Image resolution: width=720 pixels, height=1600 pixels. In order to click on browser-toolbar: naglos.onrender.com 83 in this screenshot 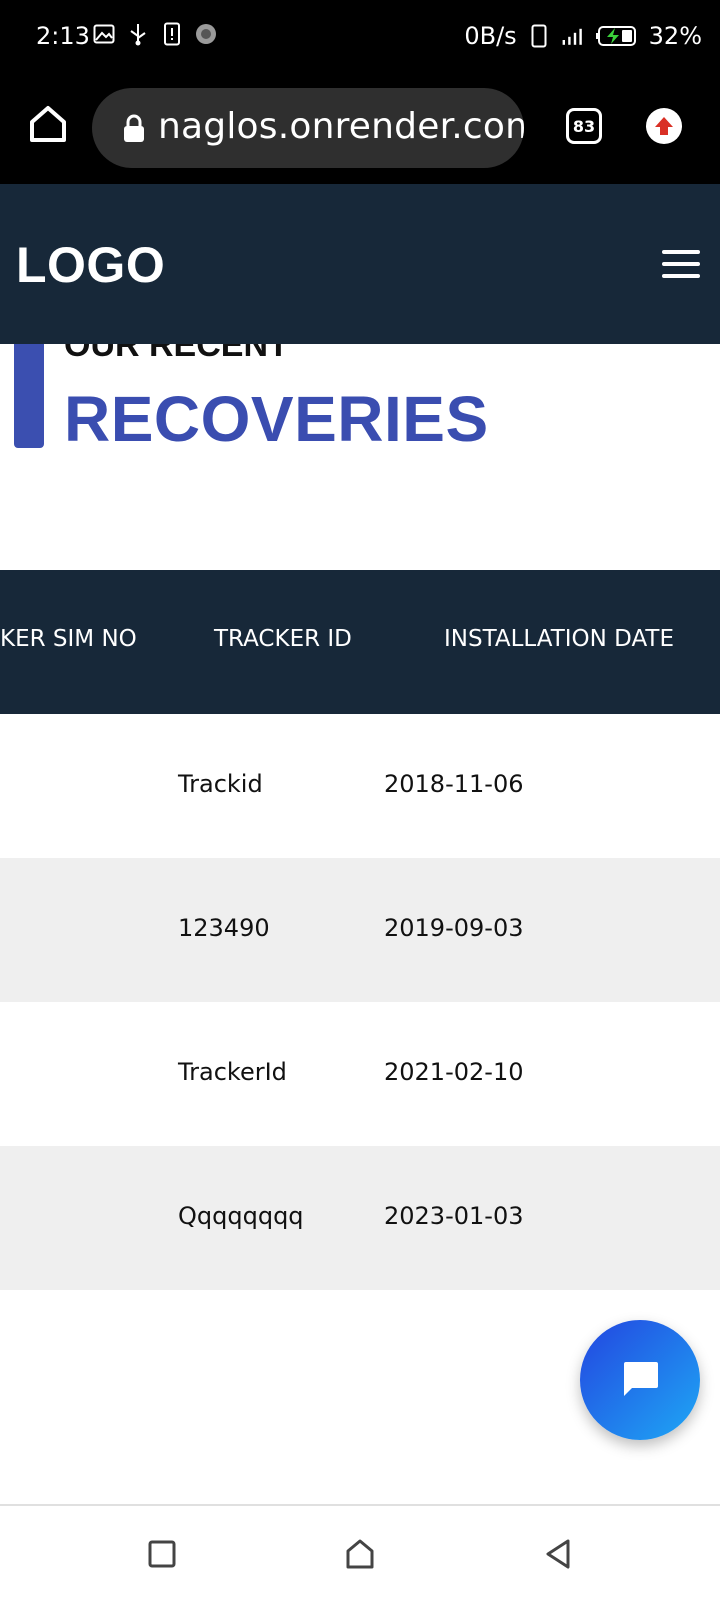, I will do `click(360, 128)`.